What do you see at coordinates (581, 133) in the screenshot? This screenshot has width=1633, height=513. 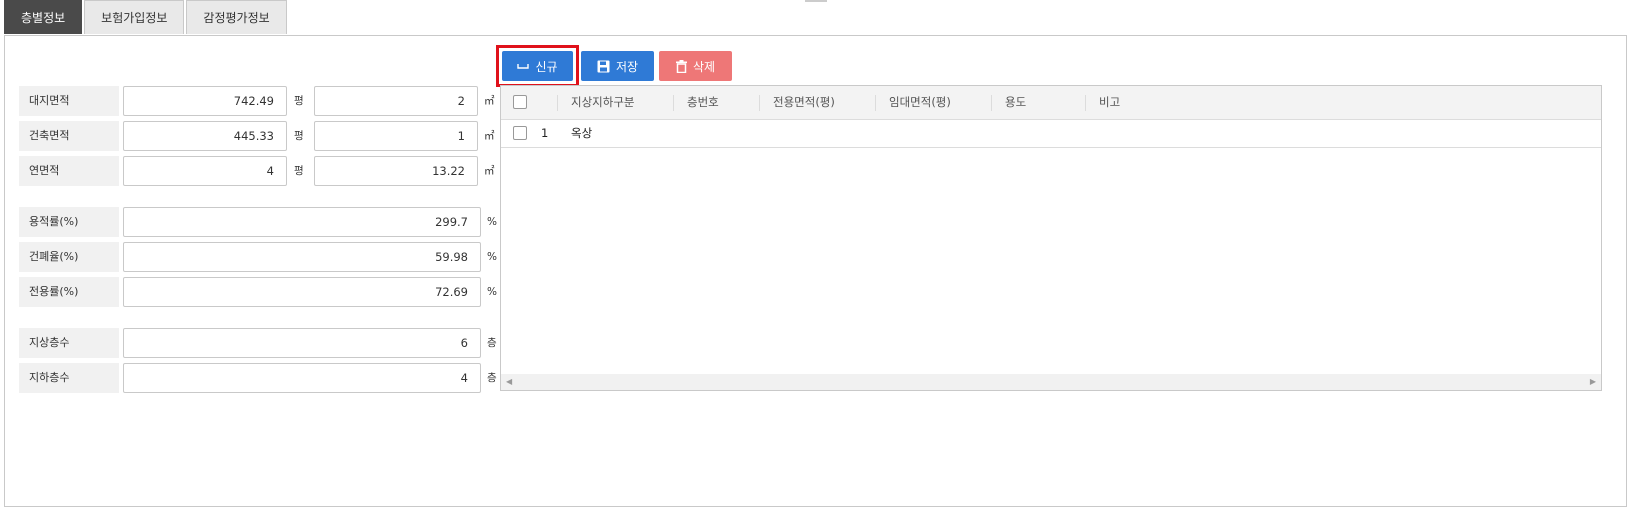 I see `cell-ground-type: 옥상` at bounding box center [581, 133].